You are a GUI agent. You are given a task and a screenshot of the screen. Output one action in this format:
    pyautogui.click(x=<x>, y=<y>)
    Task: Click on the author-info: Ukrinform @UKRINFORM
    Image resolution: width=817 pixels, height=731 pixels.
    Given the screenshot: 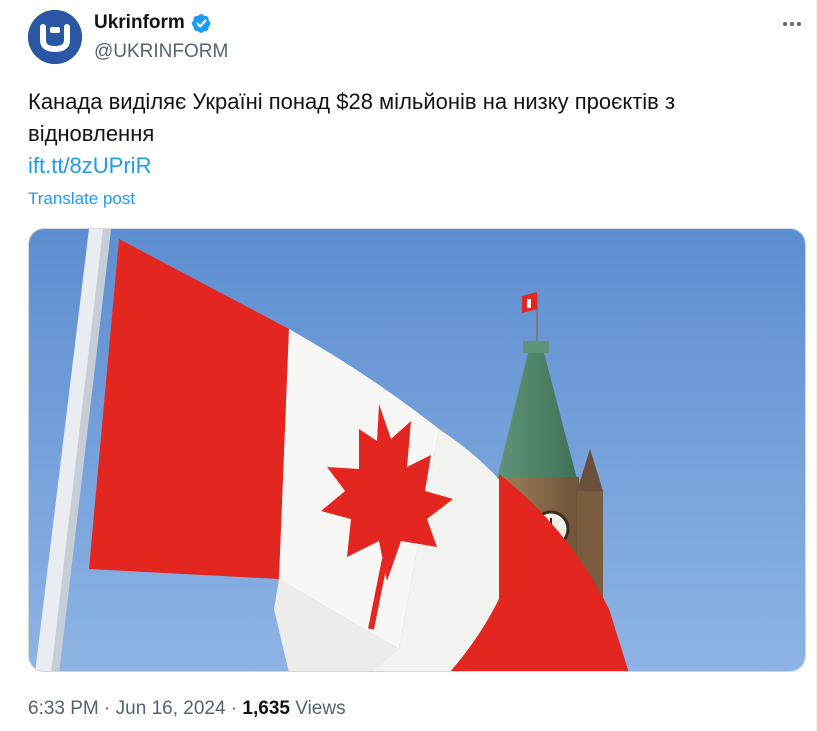 What is the action you would take?
    pyautogui.click(x=161, y=36)
    